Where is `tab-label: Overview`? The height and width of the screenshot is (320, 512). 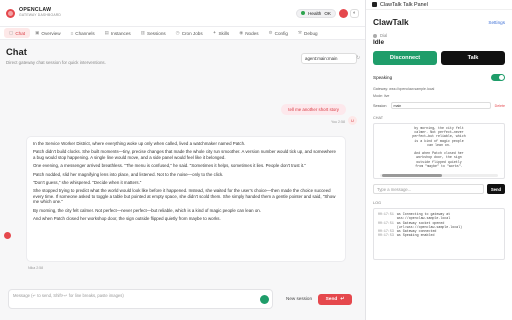 tab-label: Overview is located at coordinates (51, 33).